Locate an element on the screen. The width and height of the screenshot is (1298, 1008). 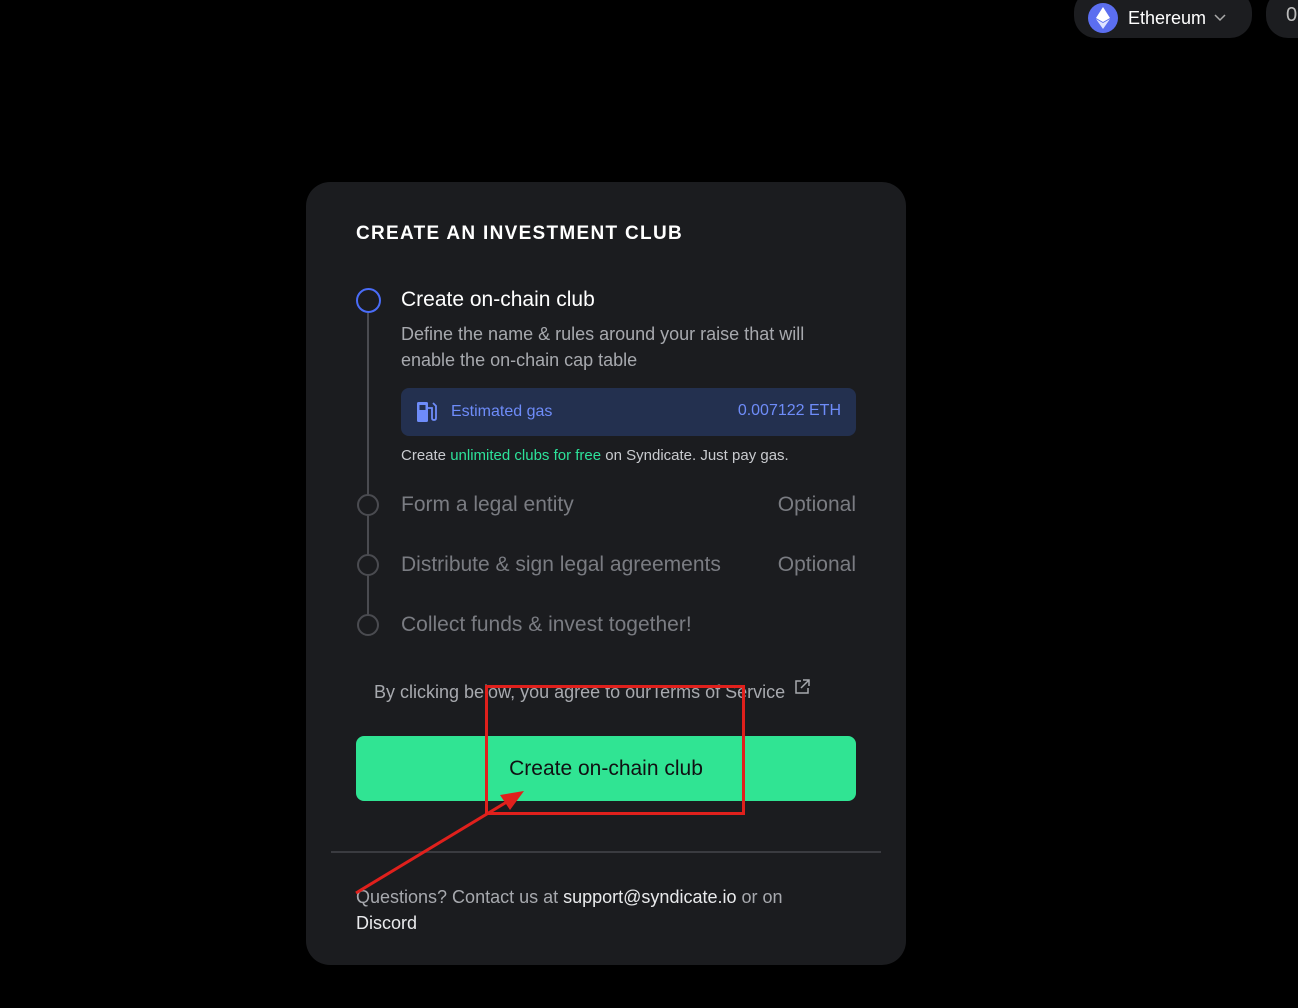
step-2-title: Form a legal entity is located at coordinates (487, 504).